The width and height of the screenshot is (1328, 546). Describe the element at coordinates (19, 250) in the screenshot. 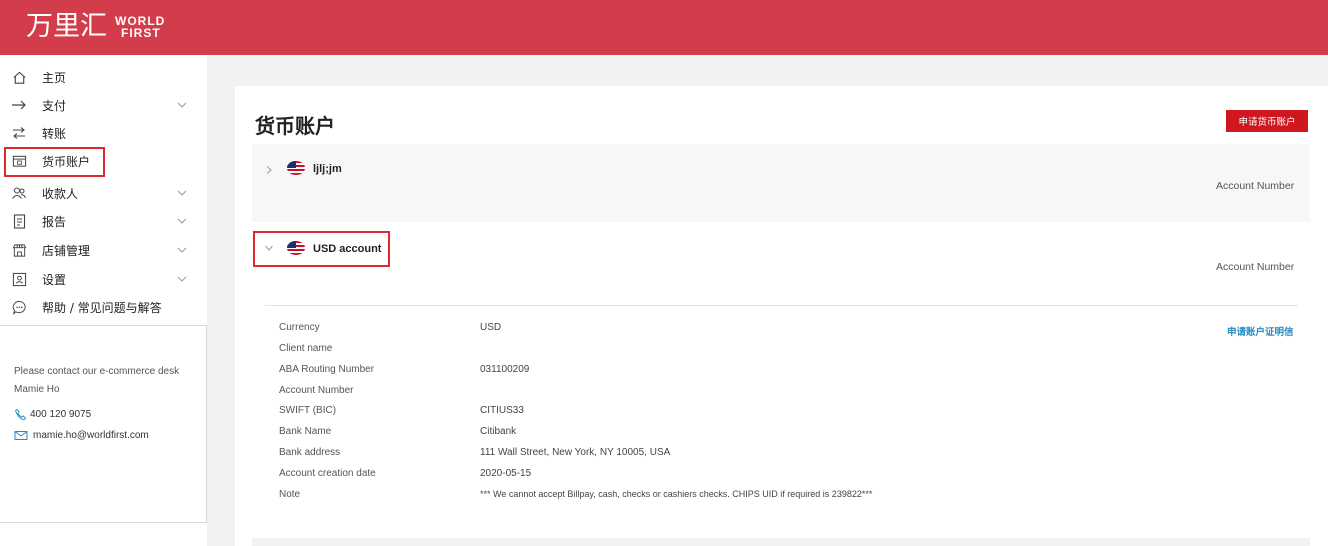

I see `store-icon` at that location.